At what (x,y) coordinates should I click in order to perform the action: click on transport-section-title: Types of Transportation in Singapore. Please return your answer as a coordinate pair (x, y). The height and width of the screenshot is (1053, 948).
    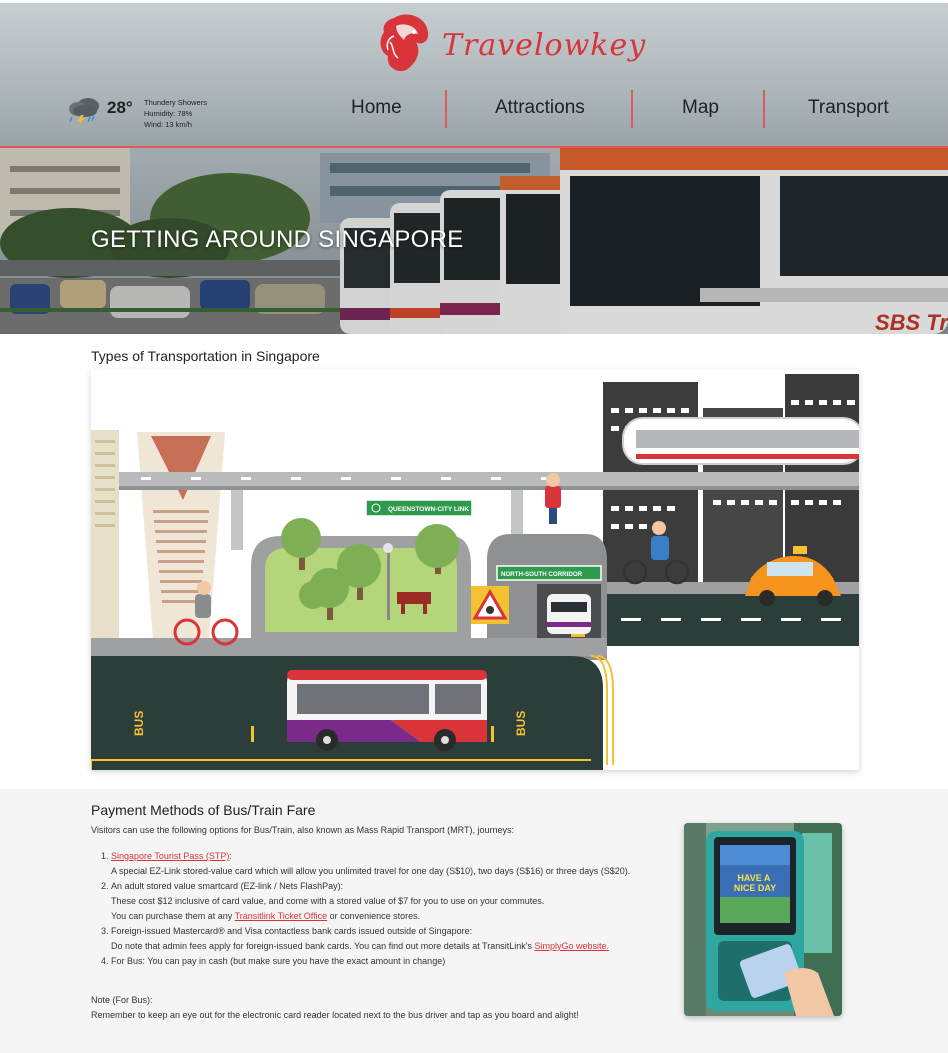
    Looking at the image, I should click on (205, 356).